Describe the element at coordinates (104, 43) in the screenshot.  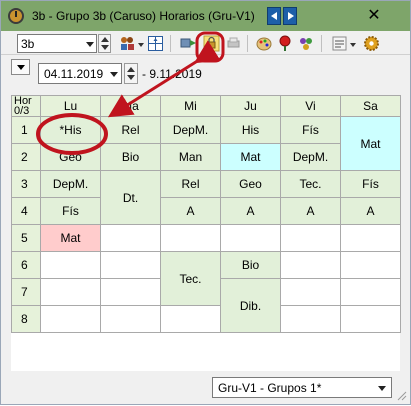
I see `class-spinner` at that location.